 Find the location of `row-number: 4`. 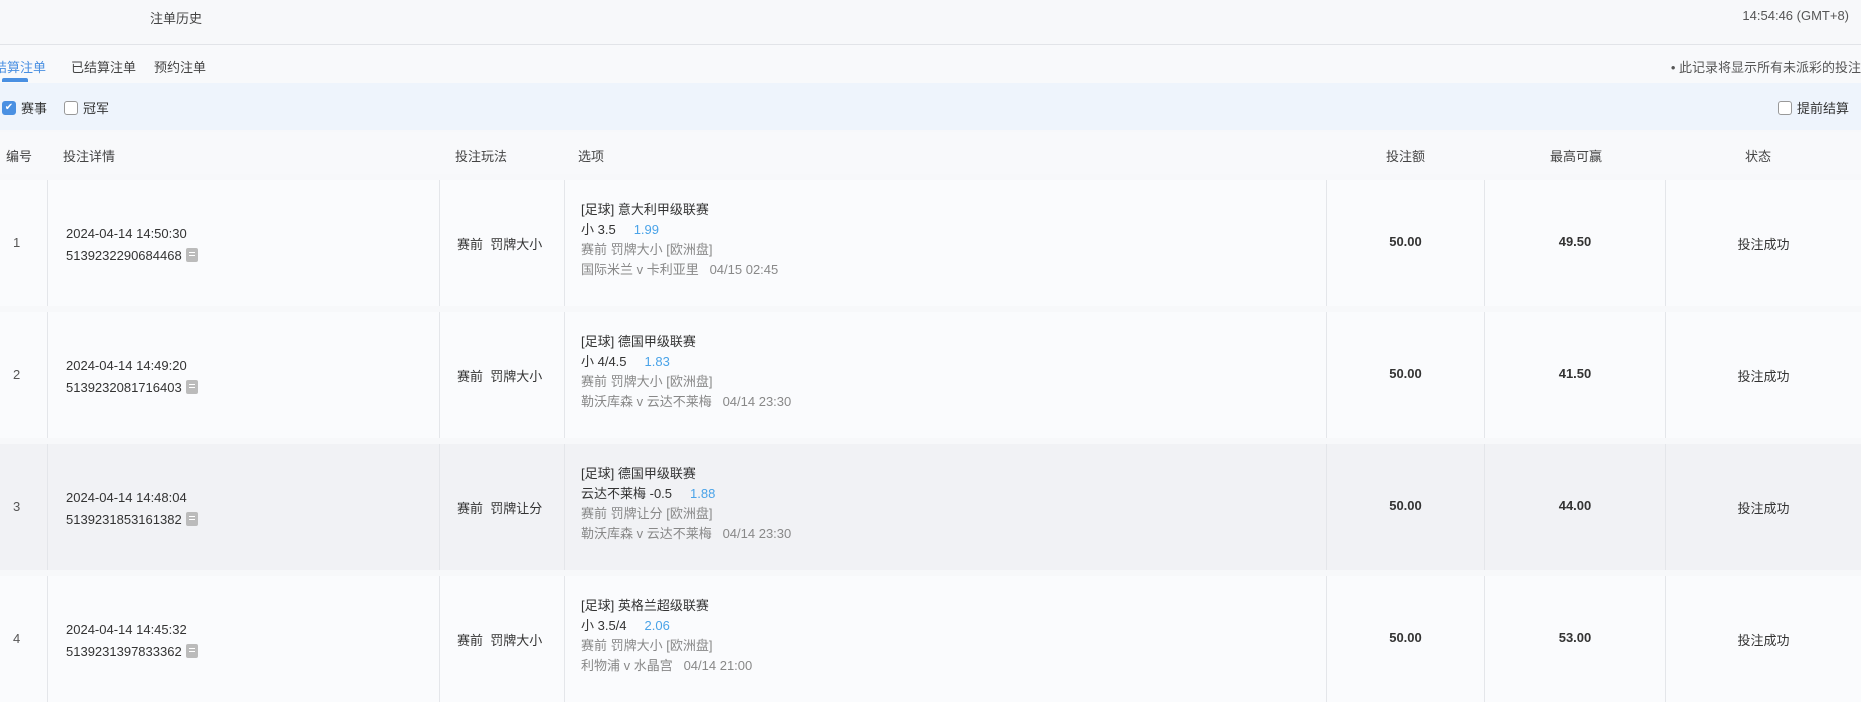

row-number: 4 is located at coordinates (17, 638).